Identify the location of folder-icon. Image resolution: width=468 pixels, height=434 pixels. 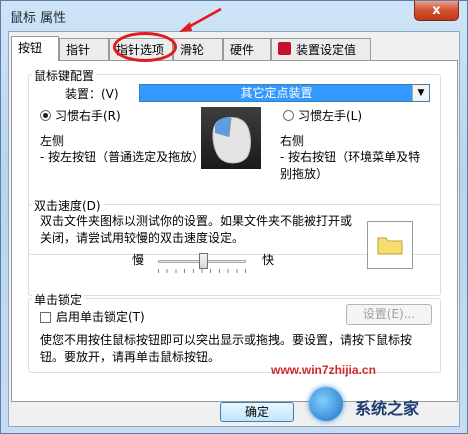
(390, 246).